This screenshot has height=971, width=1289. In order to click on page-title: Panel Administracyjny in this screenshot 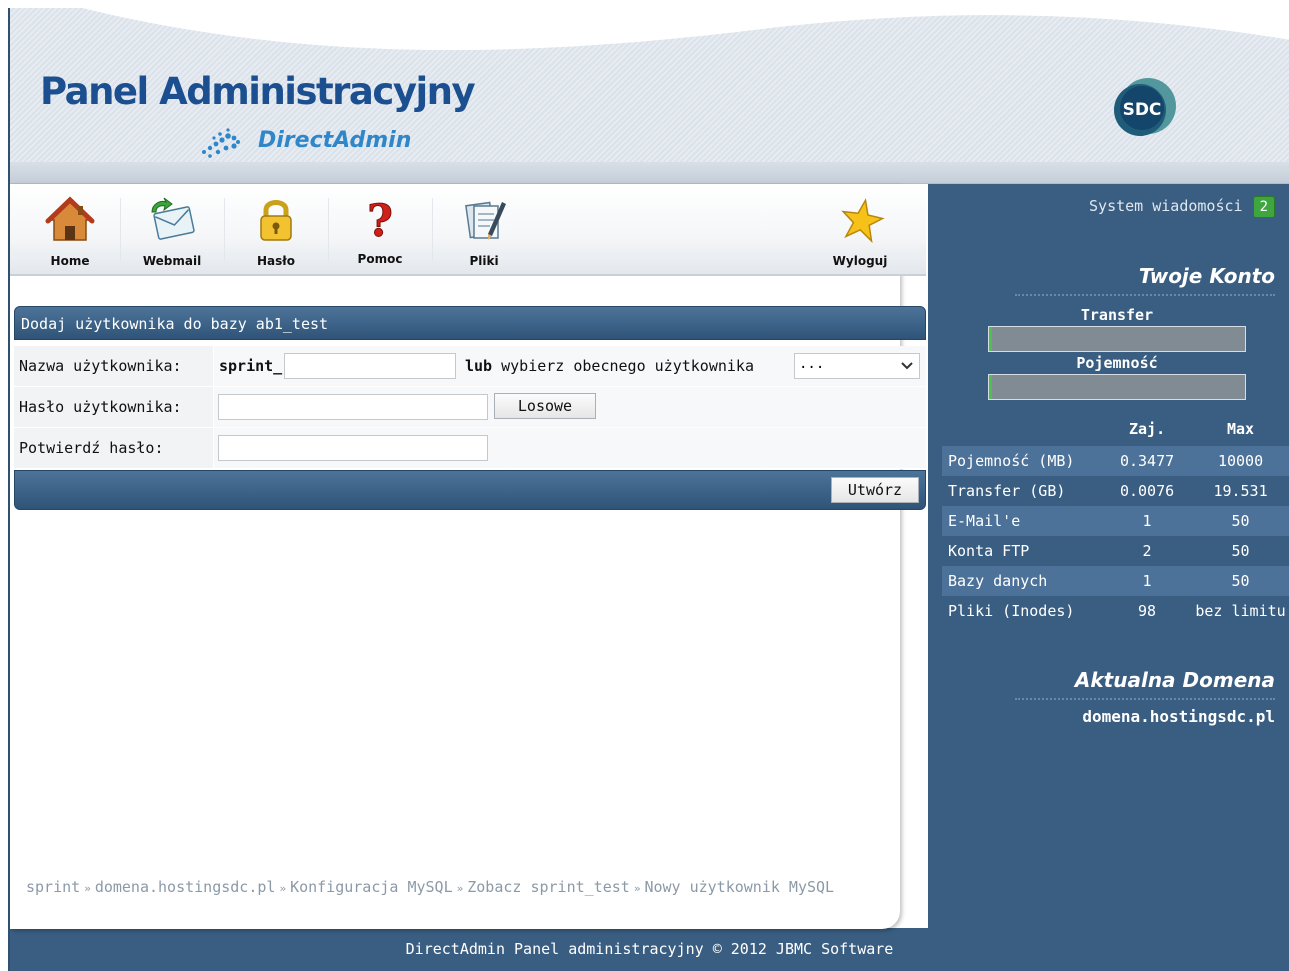, I will do `click(258, 91)`.